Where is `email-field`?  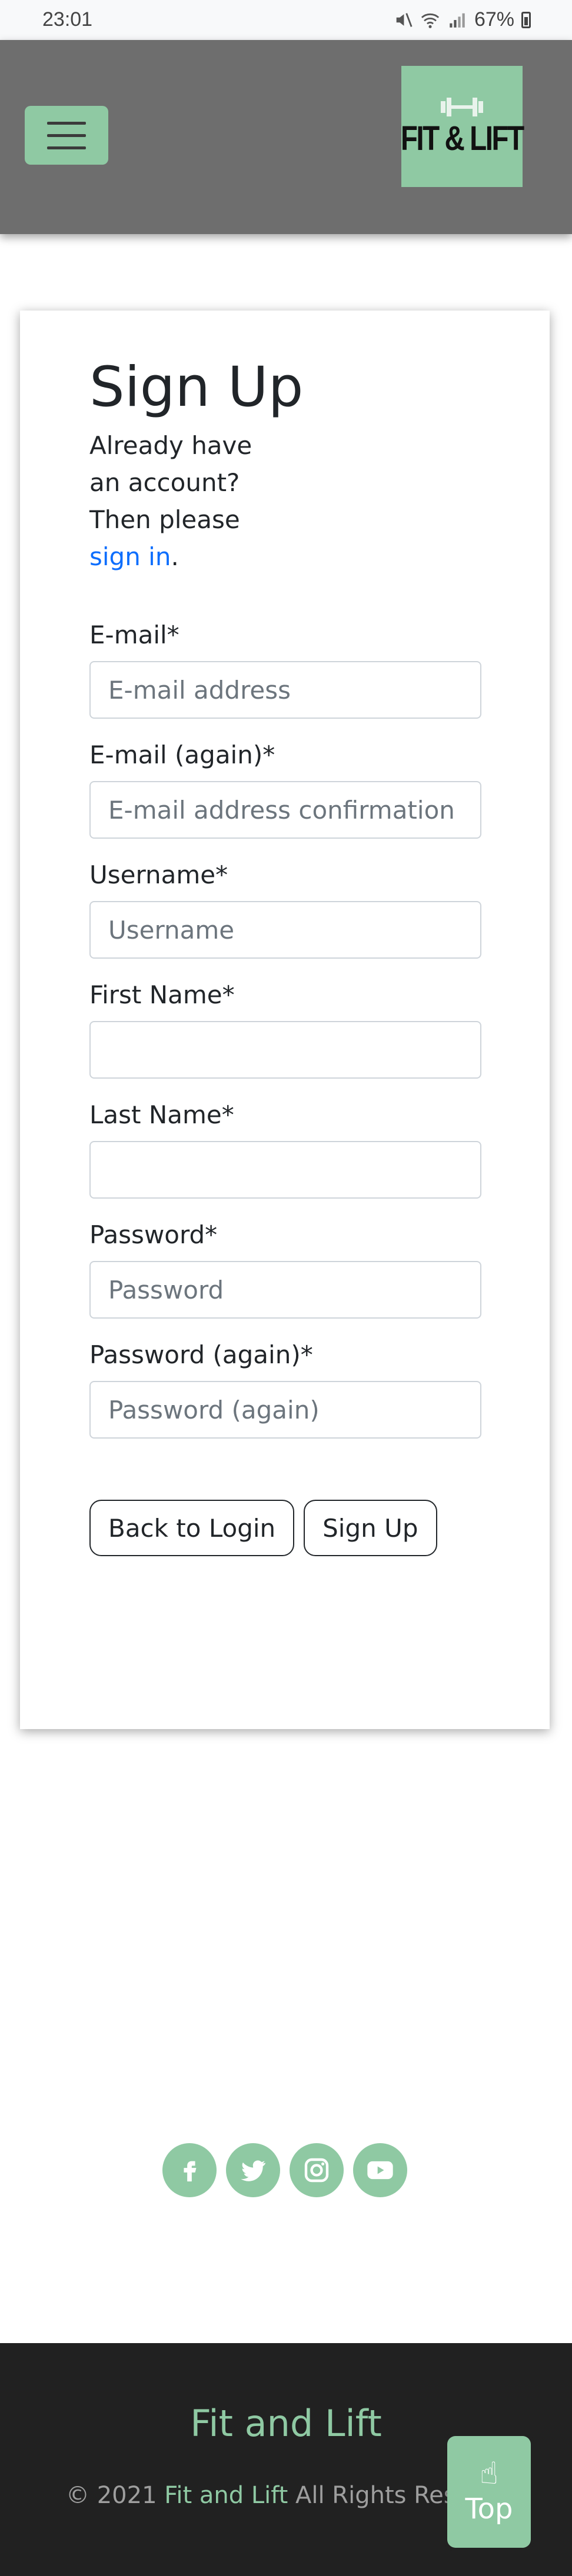
email-field is located at coordinates (285, 690).